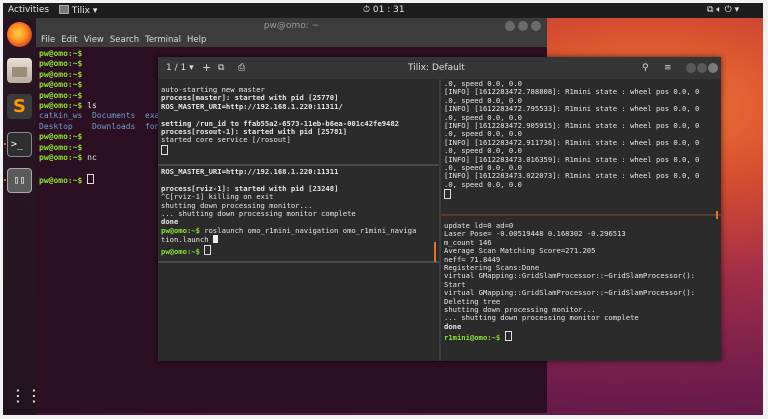  What do you see at coordinates (367, 10) in the screenshot?
I see `stopwatch-icon: ⏱` at bounding box center [367, 10].